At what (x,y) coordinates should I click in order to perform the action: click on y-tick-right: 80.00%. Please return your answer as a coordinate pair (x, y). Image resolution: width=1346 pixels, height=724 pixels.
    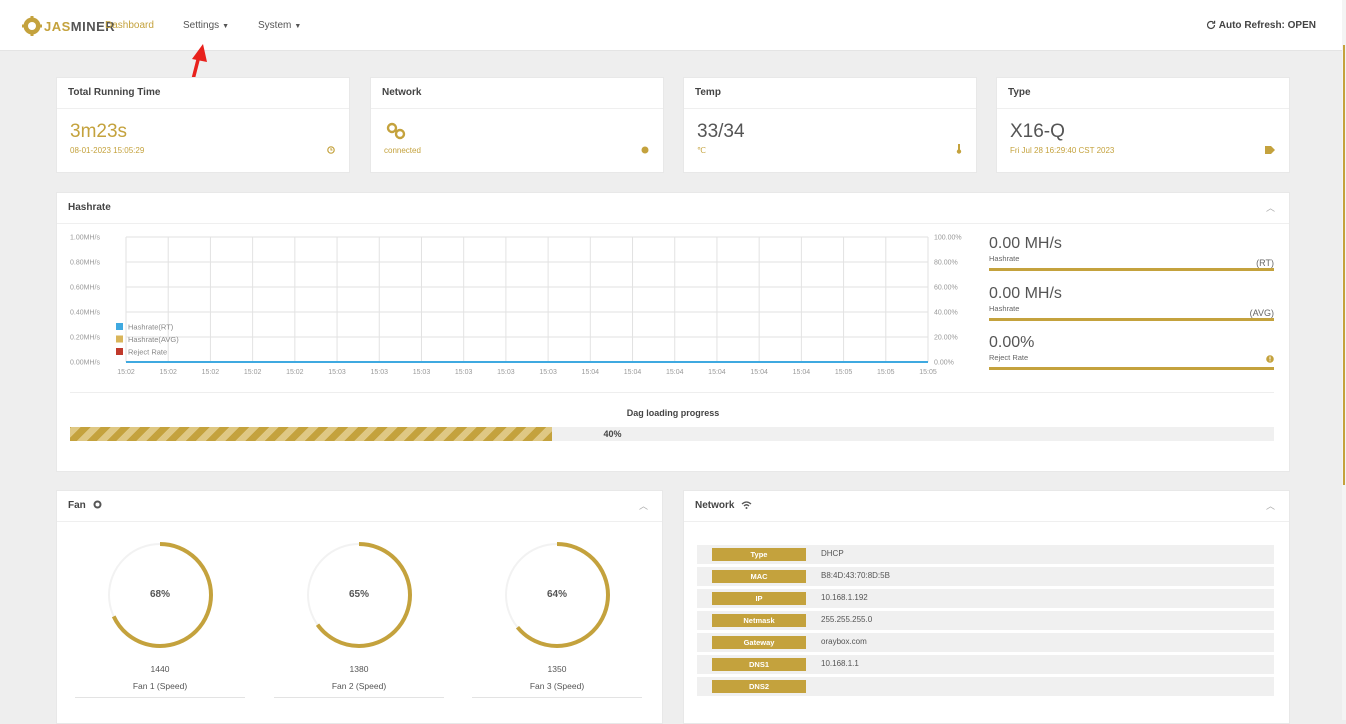
    Looking at the image, I should click on (946, 263).